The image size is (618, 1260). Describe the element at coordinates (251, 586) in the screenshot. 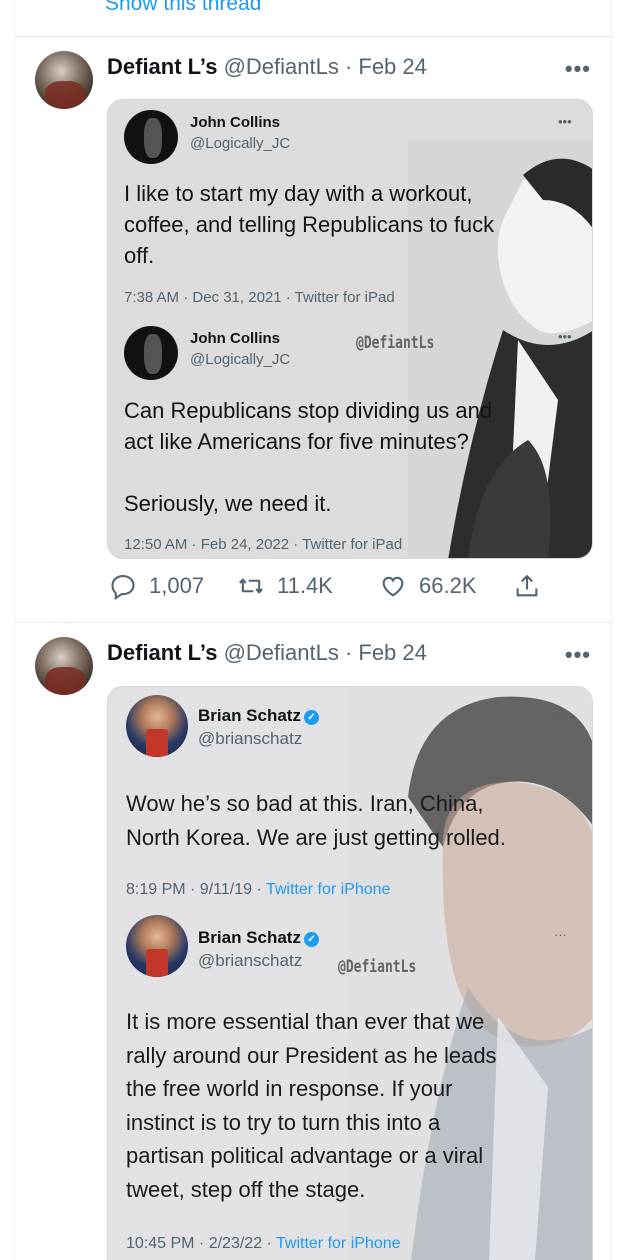

I see `retweet-icon` at that location.